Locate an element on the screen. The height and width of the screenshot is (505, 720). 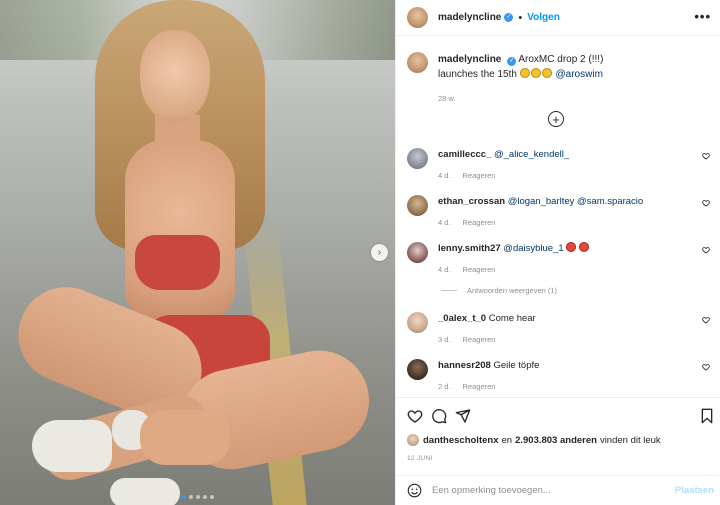
smiley-icon is located at coordinates (414, 490).